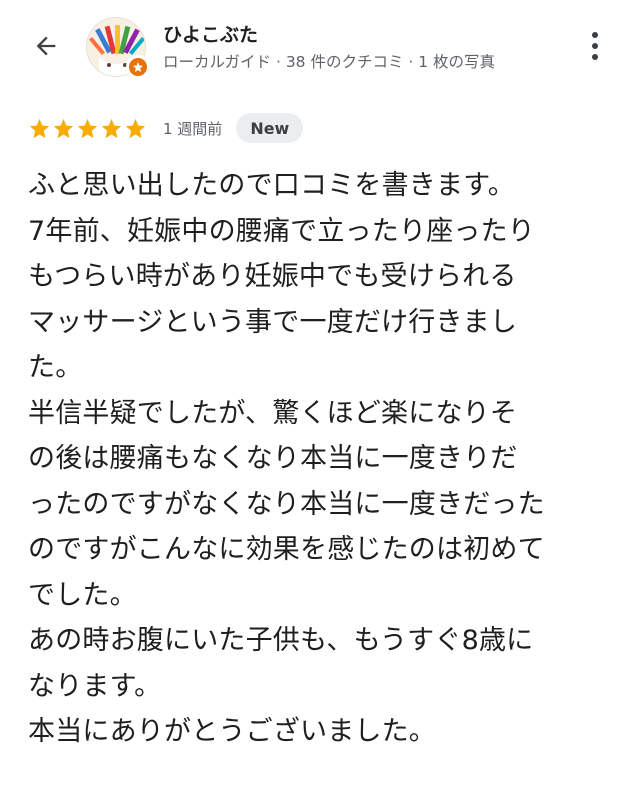  What do you see at coordinates (272, 276) in the screenshot?
I see `review-text-line: もつらい時があり妊娠中でも受けられる` at bounding box center [272, 276].